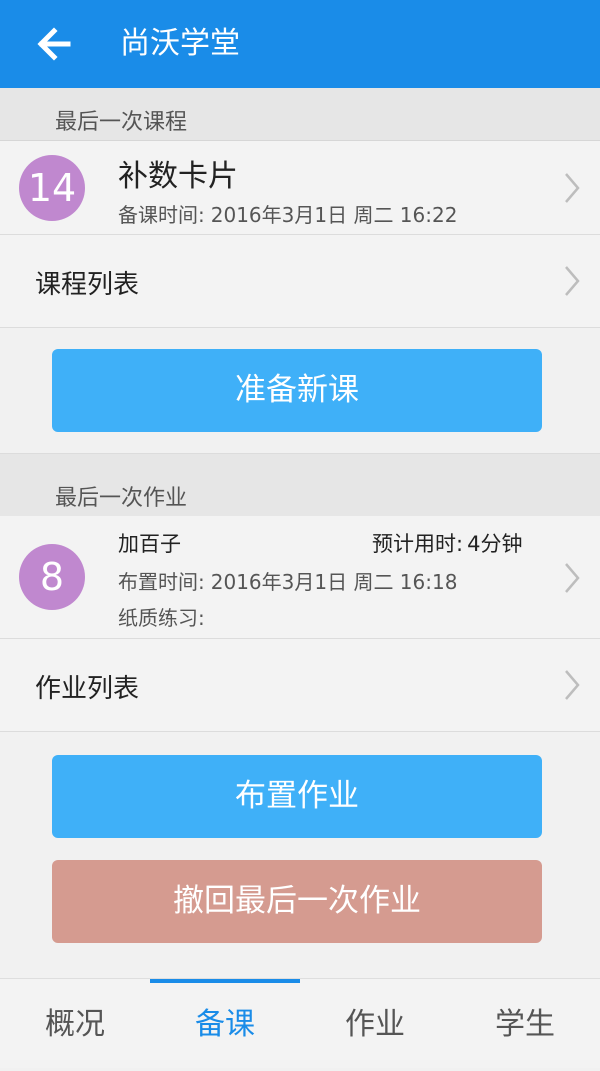 The image size is (600, 1071). I want to click on homework-time: 布置时间: 2016年3月1日 周二 16:18, so click(287, 580).